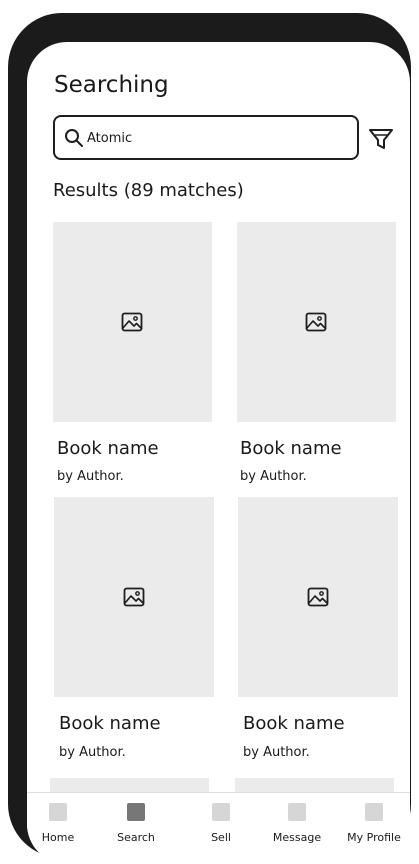  What do you see at coordinates (136, 837) in the screenshot?
I see `nav-label: Search` at bounding box center [136, 837].